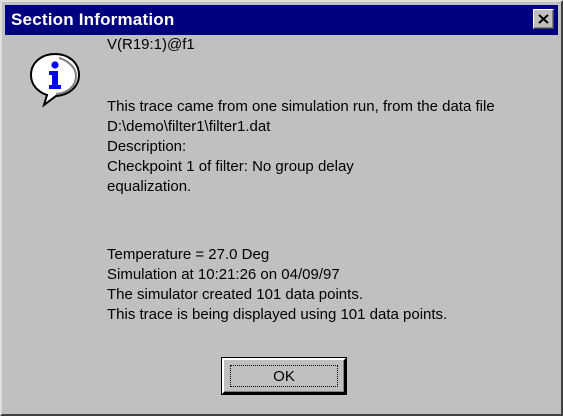  Describe the element at coordinates (189, 126) in the screenshot. I see `data-file-path: D:\demo\filter1\filter1.dat` at that location.